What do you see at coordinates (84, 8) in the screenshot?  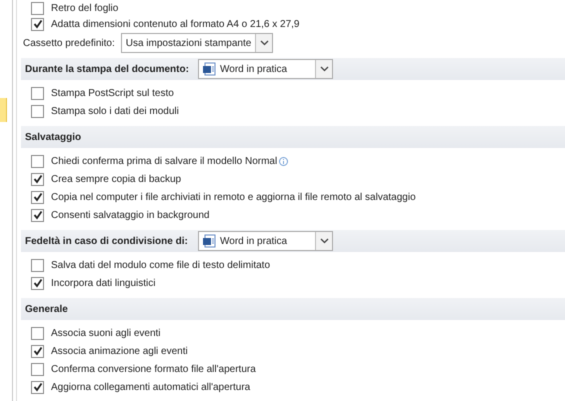 I see `checkbox-label: Retro del foglio` at bounding box center [84, 8].